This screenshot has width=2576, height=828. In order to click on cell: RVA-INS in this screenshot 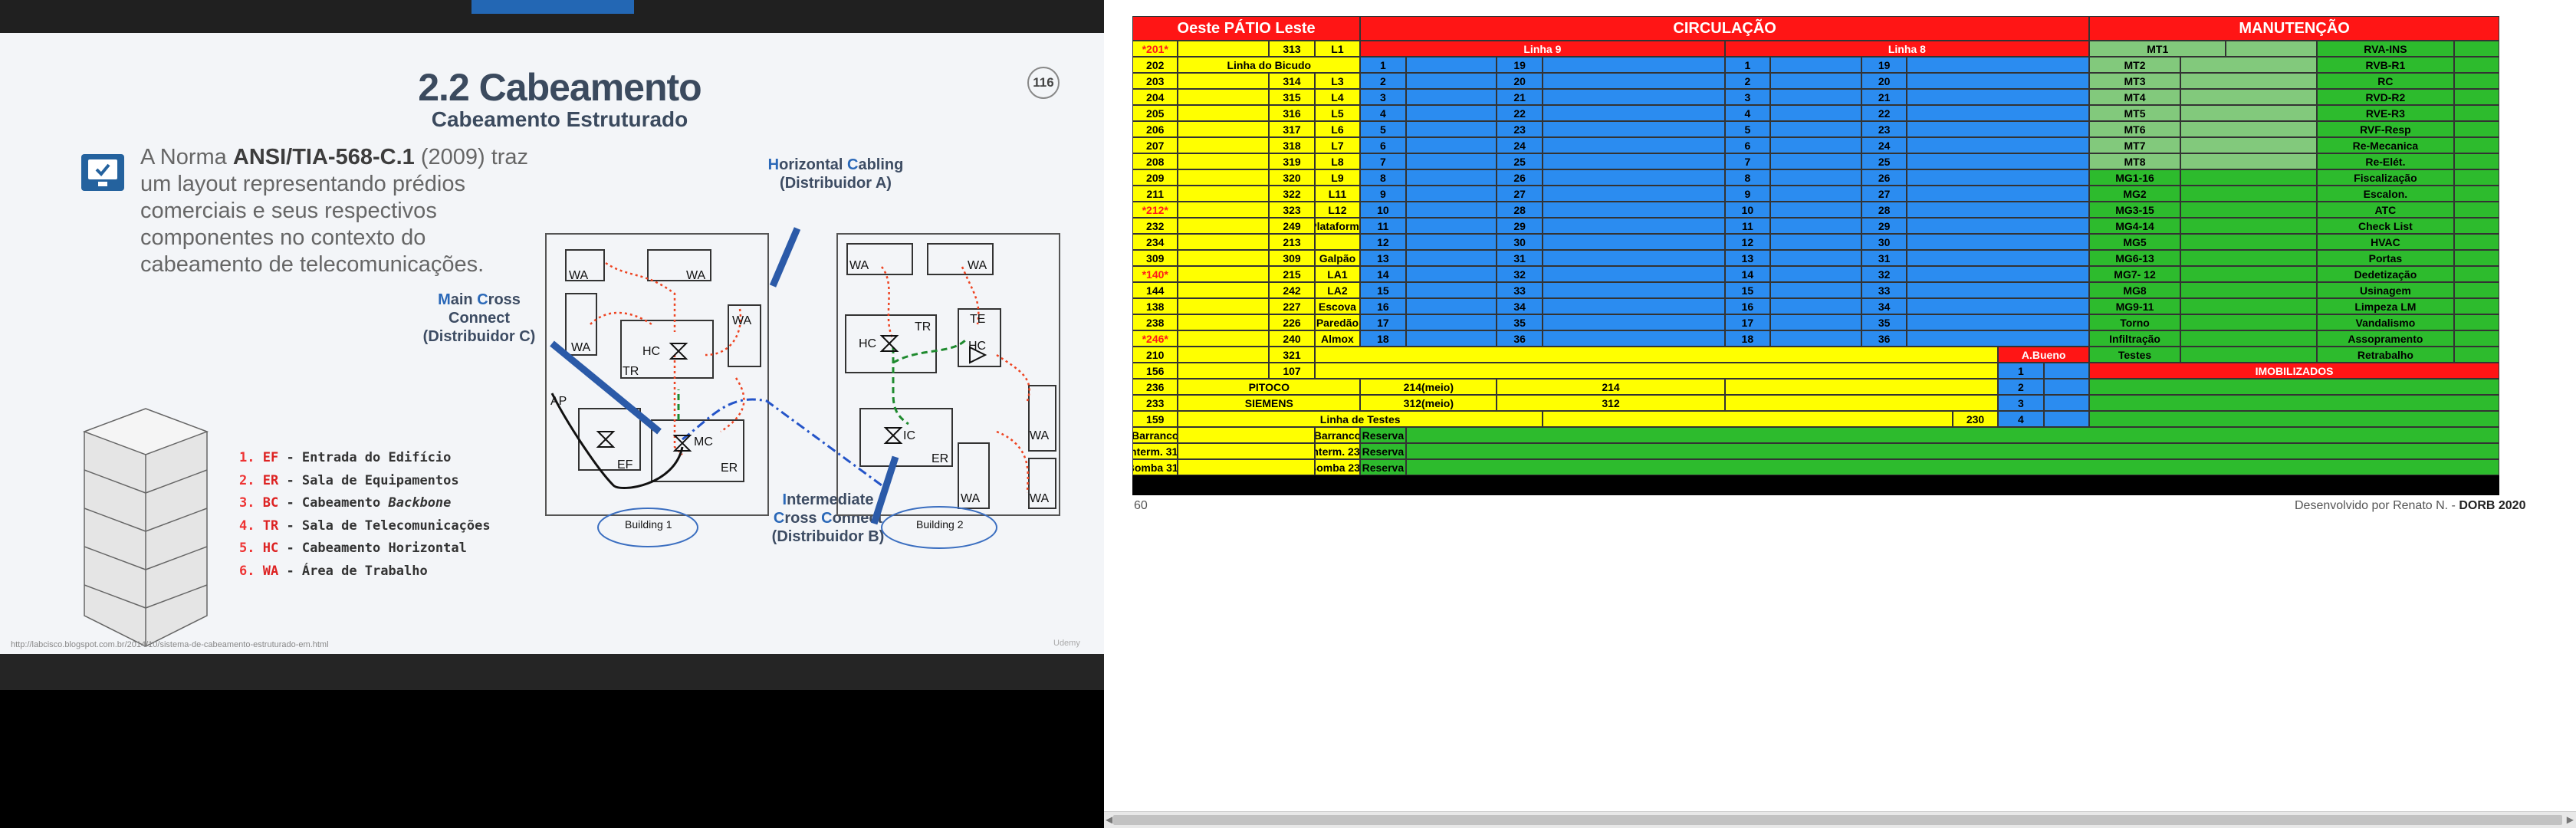, I will do `click(2386, 49)`.